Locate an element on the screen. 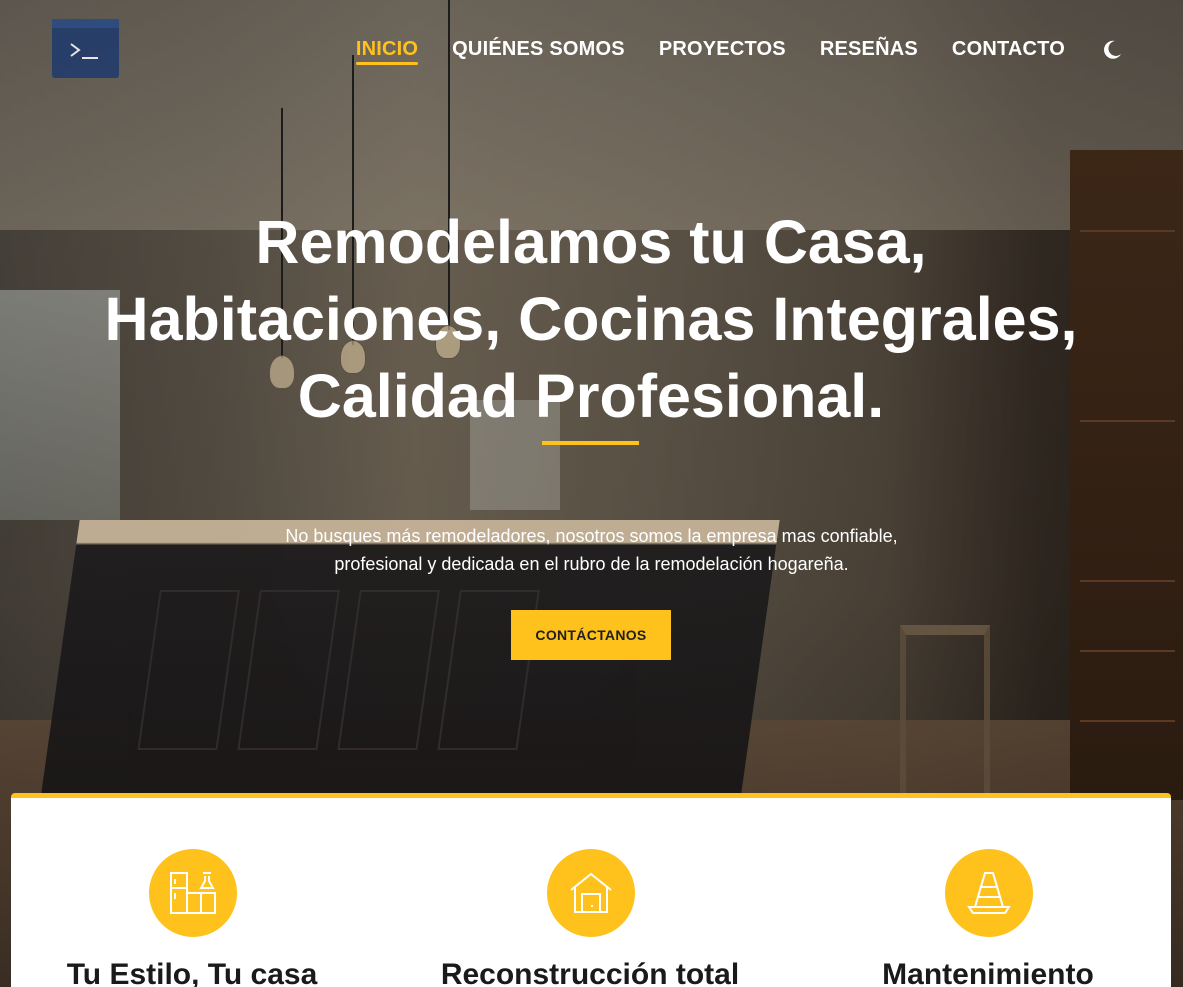 Image resolution: width=1183 pixels, height=987 pixels. nav-item-resenas: RESEÑAS is located at coordinates (869, 49).